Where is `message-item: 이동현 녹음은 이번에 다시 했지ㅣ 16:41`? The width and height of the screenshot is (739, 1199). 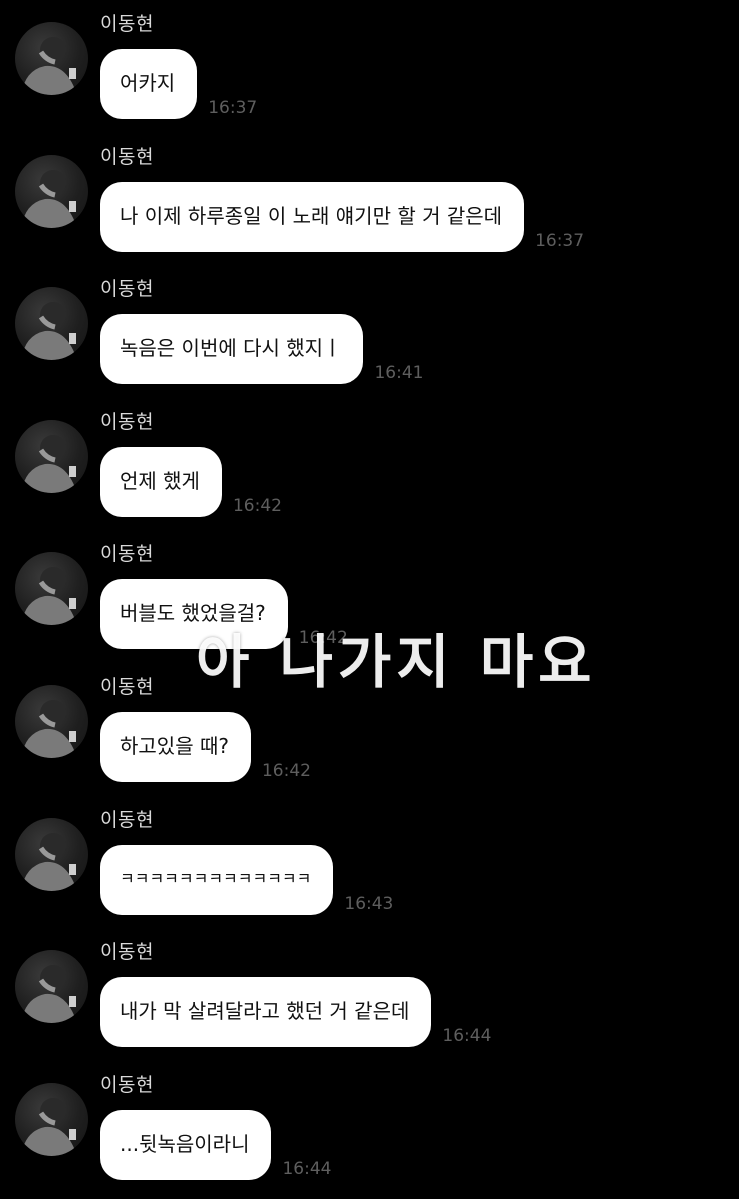
message-item: 이동현 녹음은 이번에 다시 했지ㅣ 16:41 is located at coordinates (369, 331).